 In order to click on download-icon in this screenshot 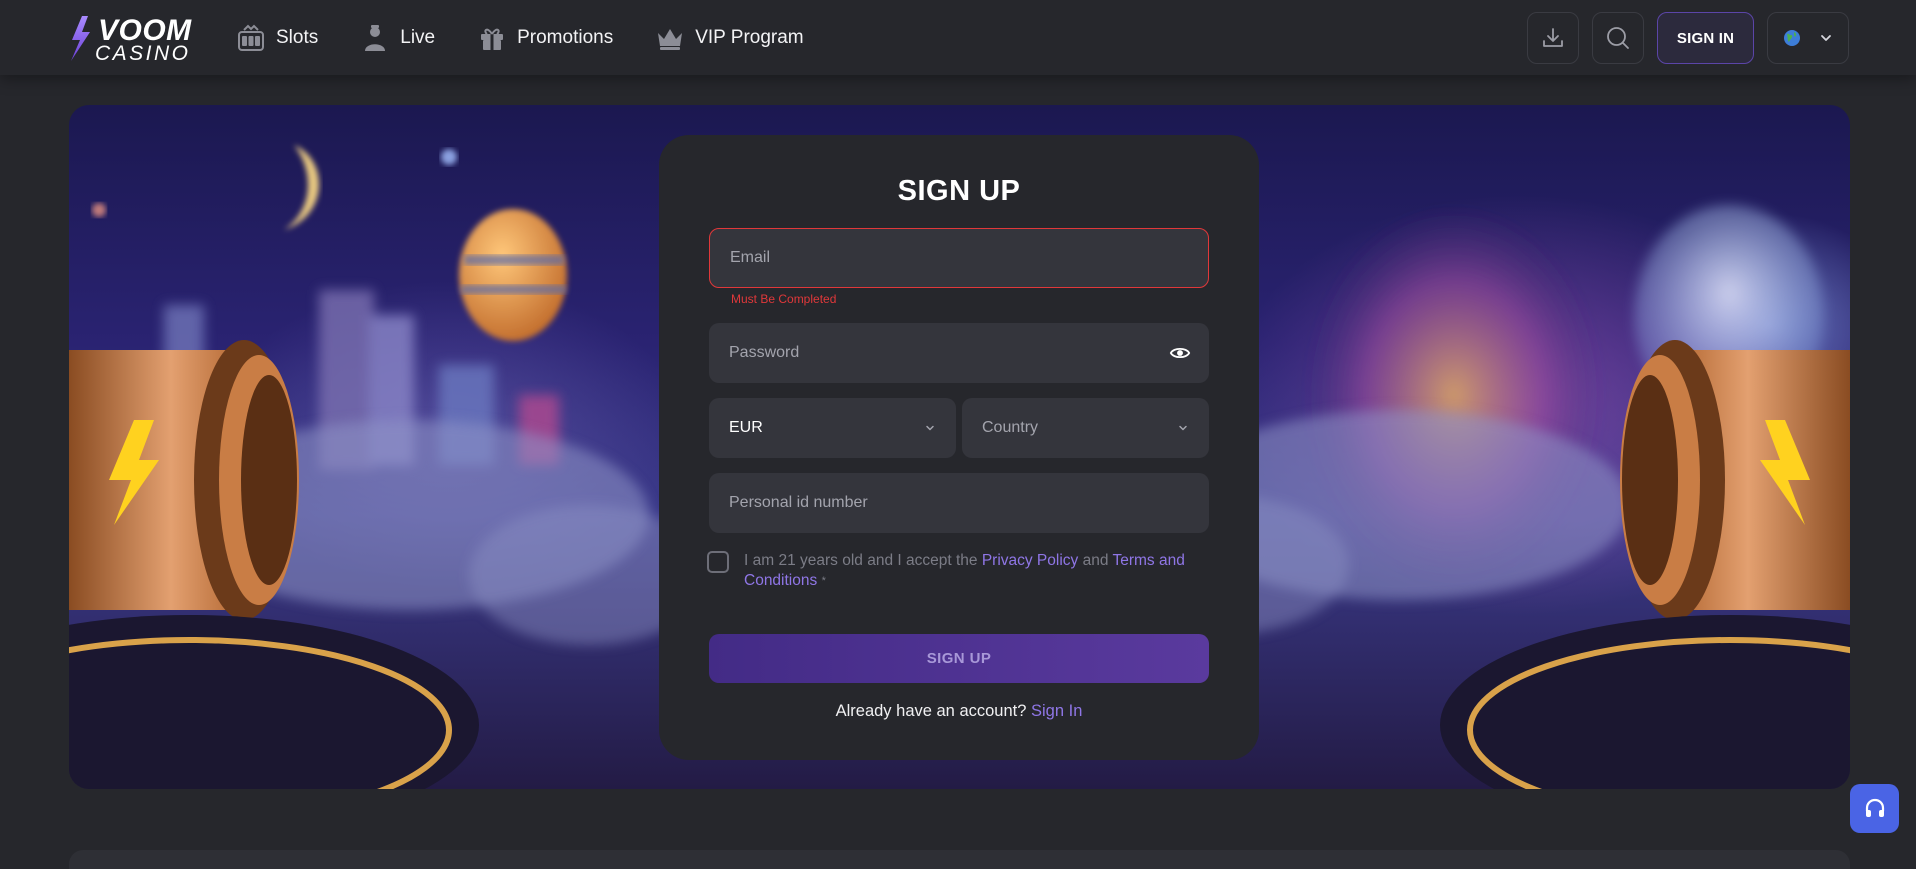, I will do `click(1553, 37)`.